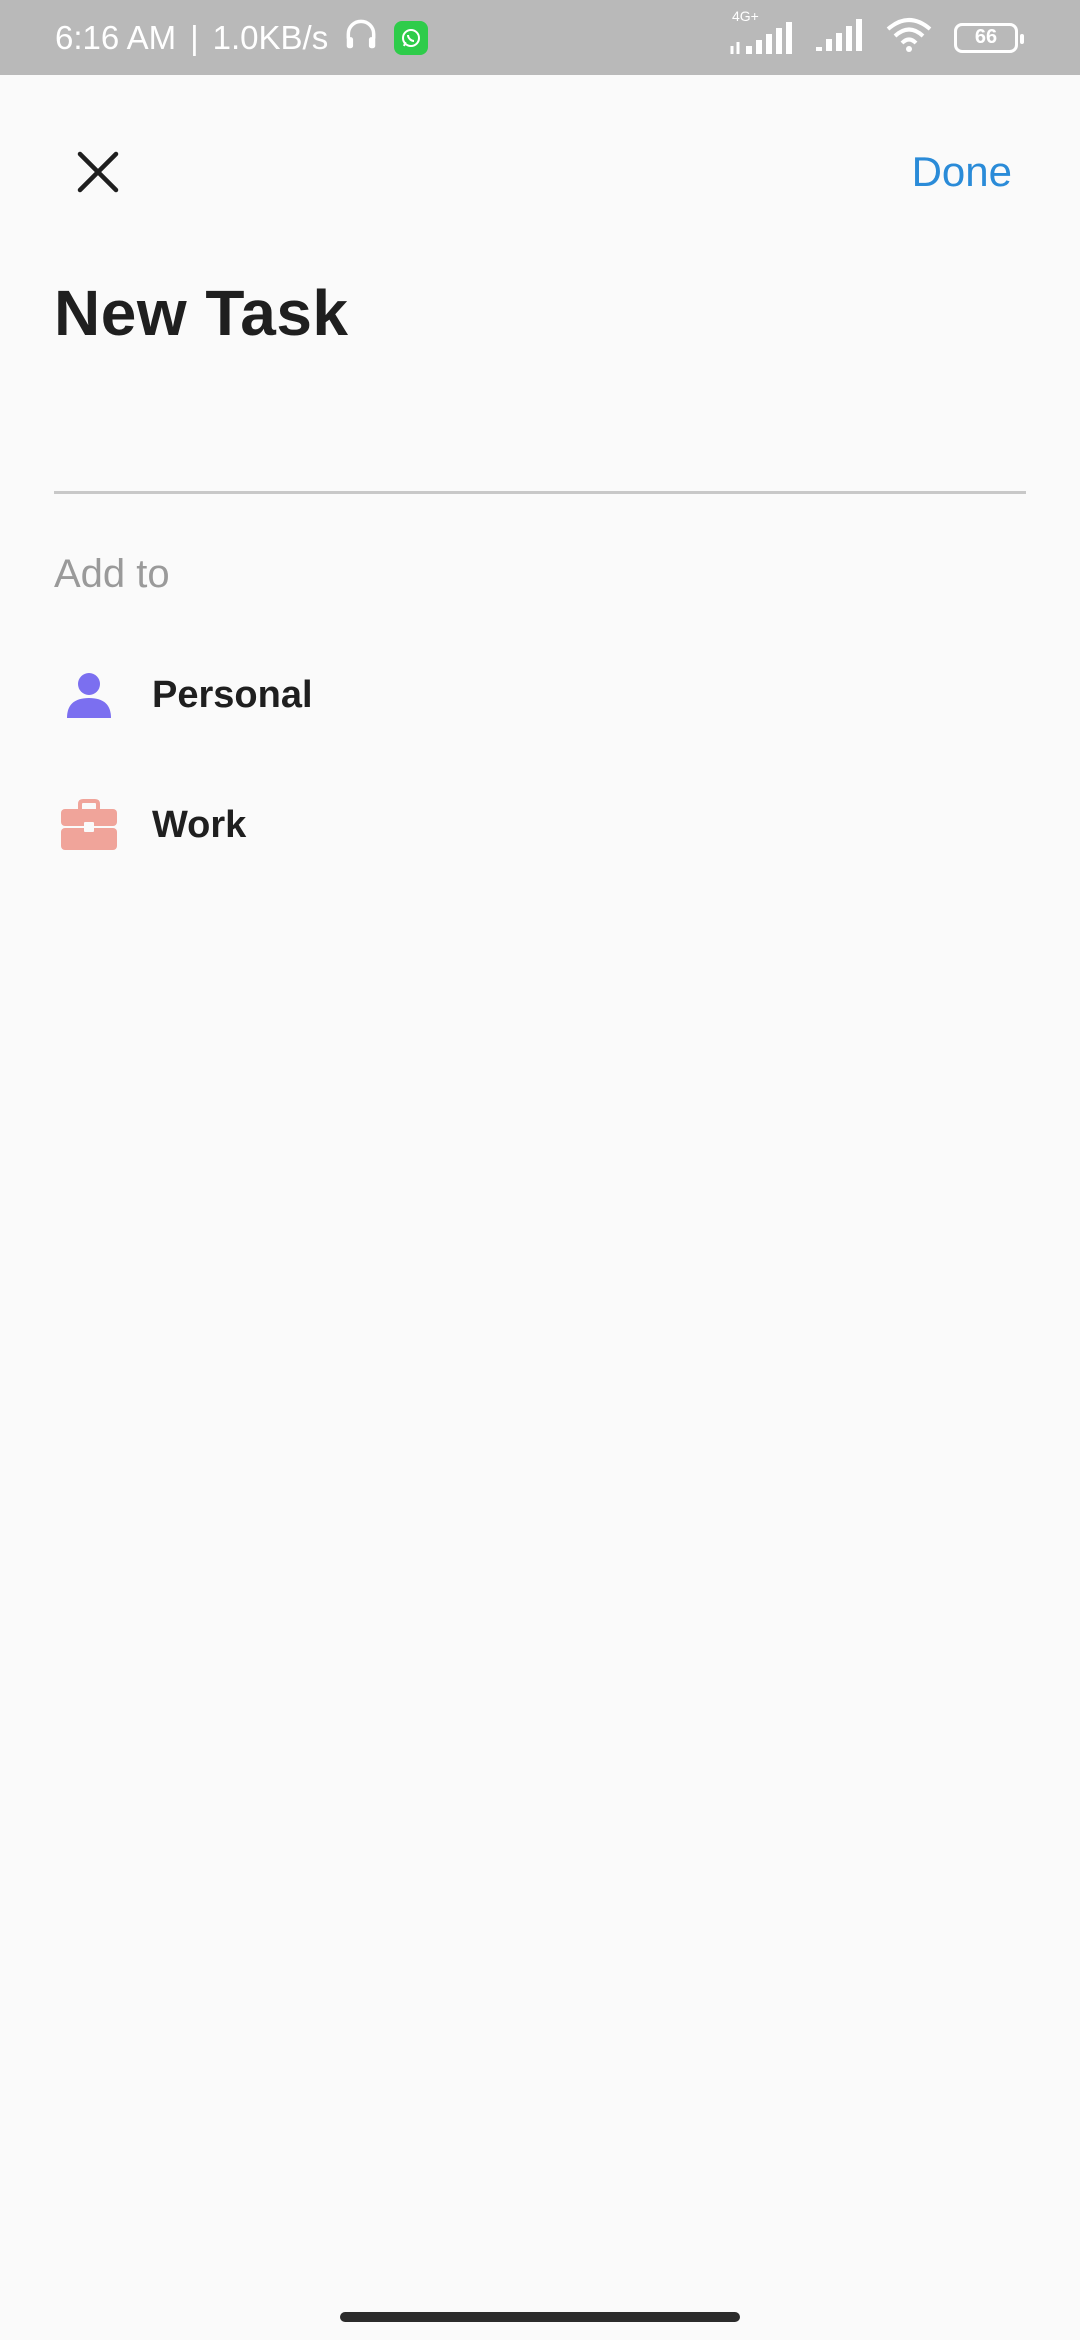 This screenshot has height=2340, width=1080. What do you see at coordinates (361, 38) in the screenshot?
I see `headphones-icon` at bounding box center [361, 38].